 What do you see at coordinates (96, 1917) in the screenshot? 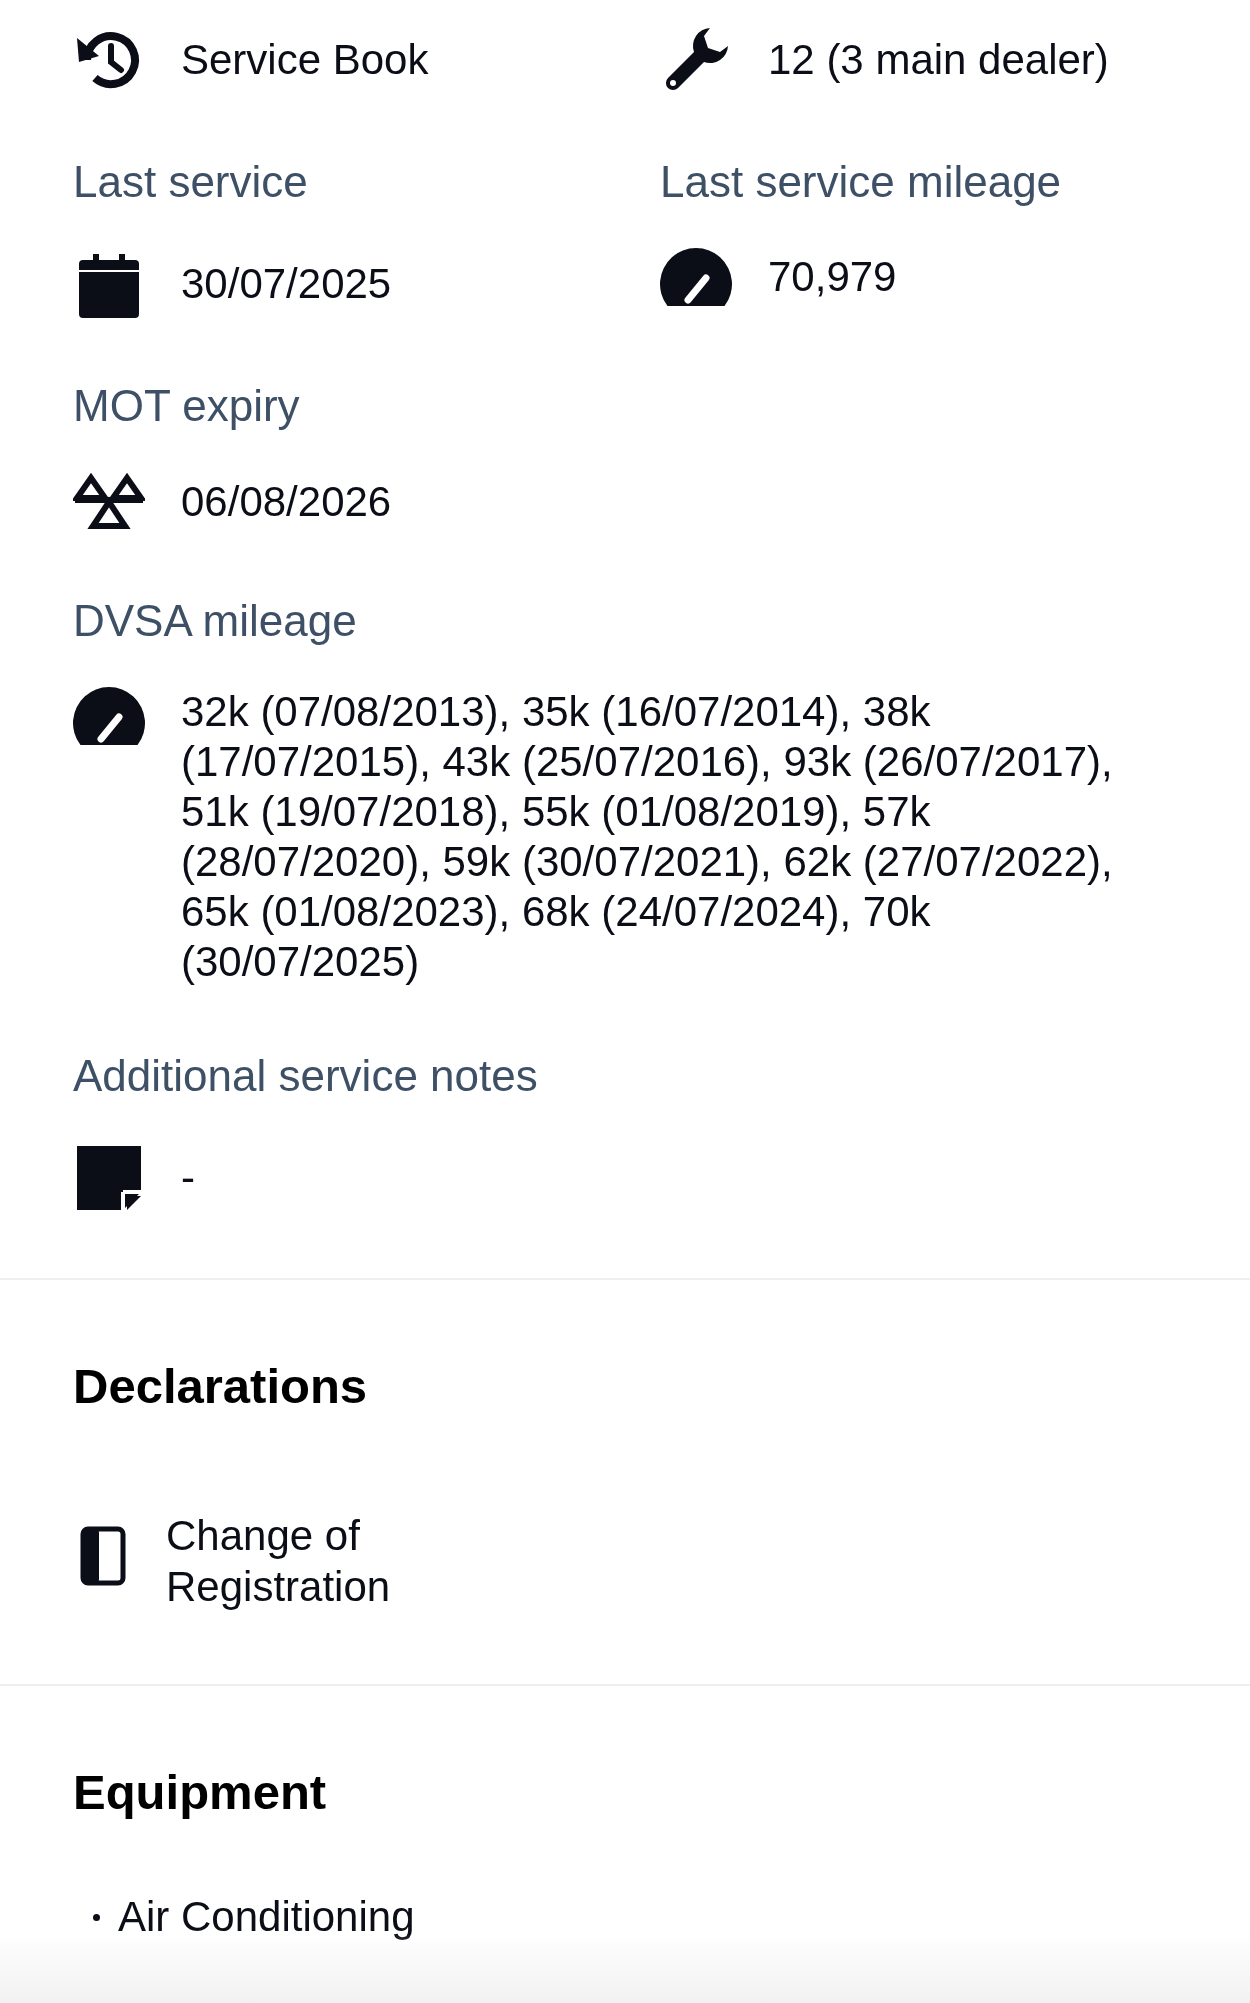
I see `bullet-icon` at bounding box center [96, 1917].